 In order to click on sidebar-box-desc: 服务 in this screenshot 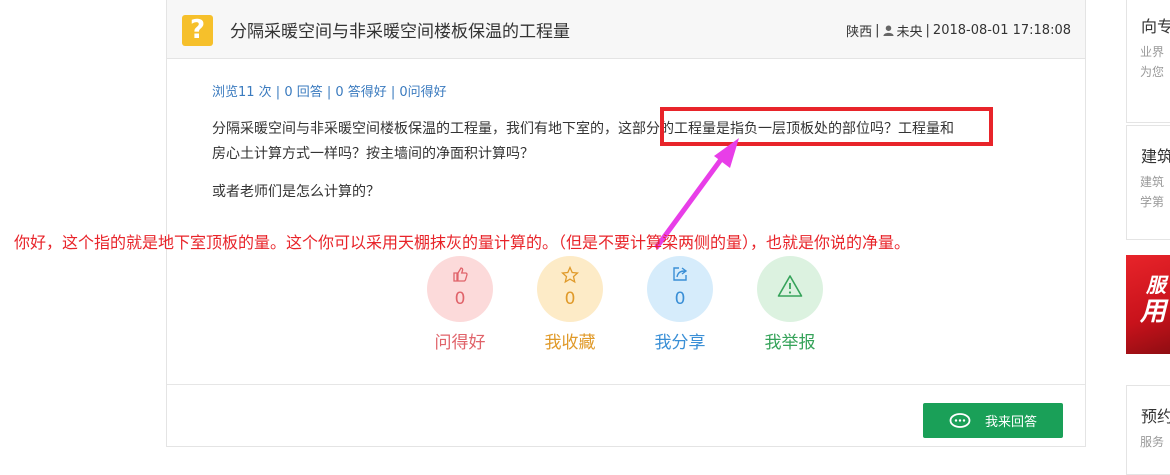, I will do `click(1152, 442)`.